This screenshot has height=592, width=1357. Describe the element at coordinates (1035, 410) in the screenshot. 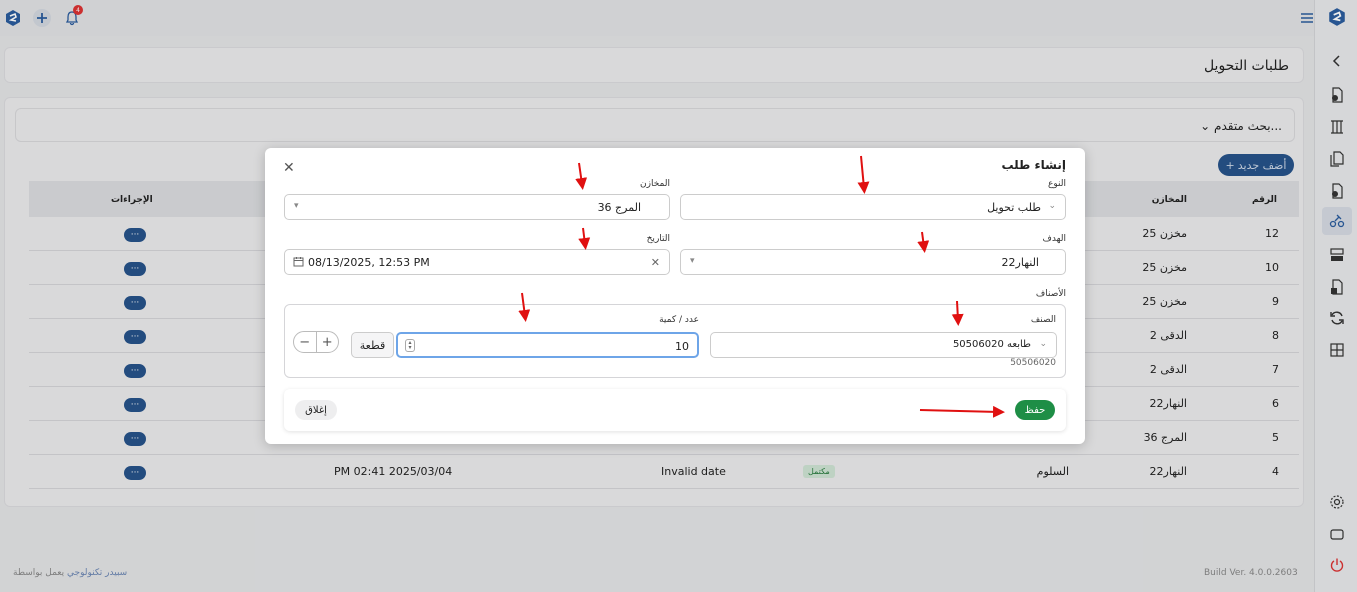

I see `save-button: حفظ` at that location.